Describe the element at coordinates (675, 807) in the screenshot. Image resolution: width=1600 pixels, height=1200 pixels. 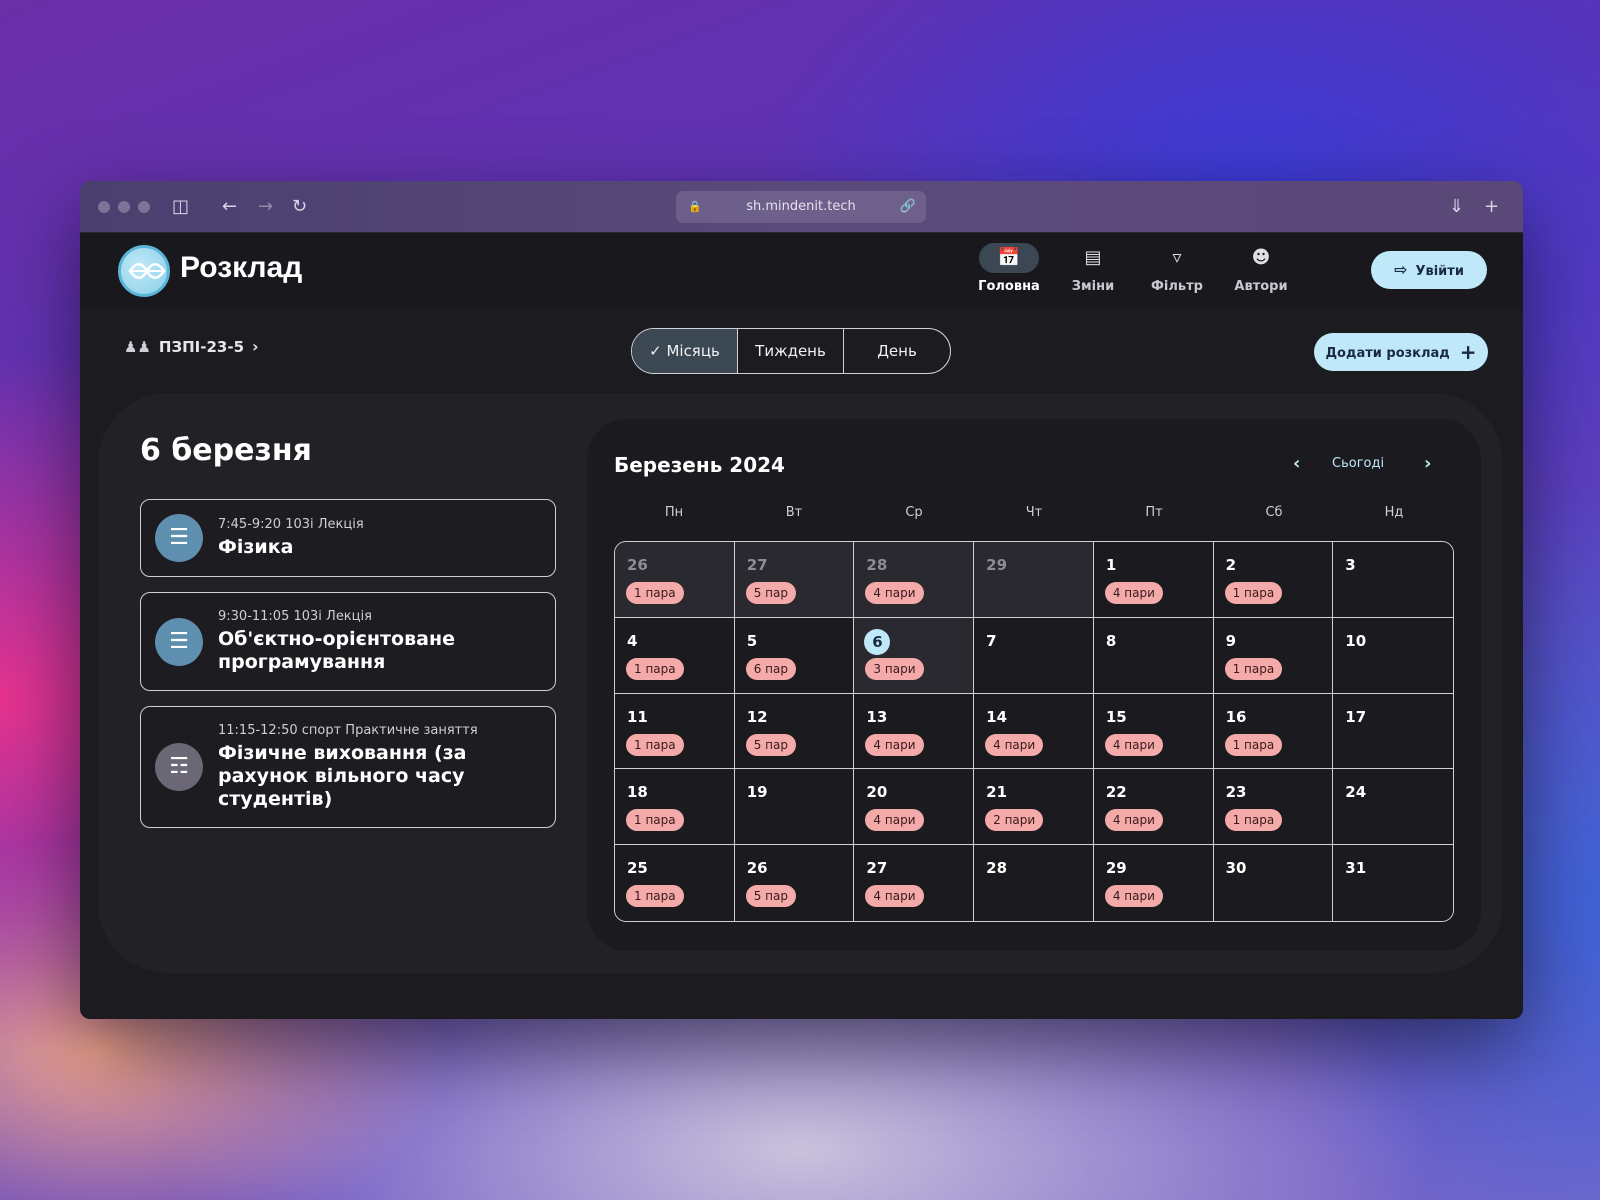
I see `calendar-day: 18 1 пара` at that location.